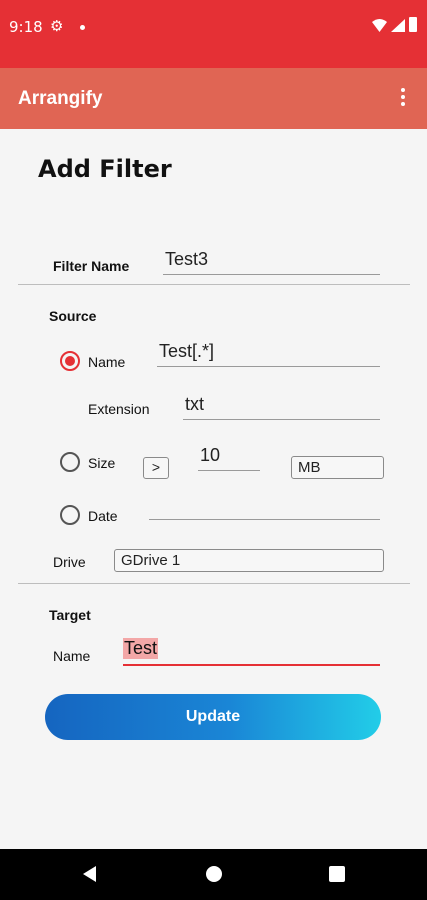 The image size is (427, 900). I want to click on cell-signal-icon, so click(398, 25).